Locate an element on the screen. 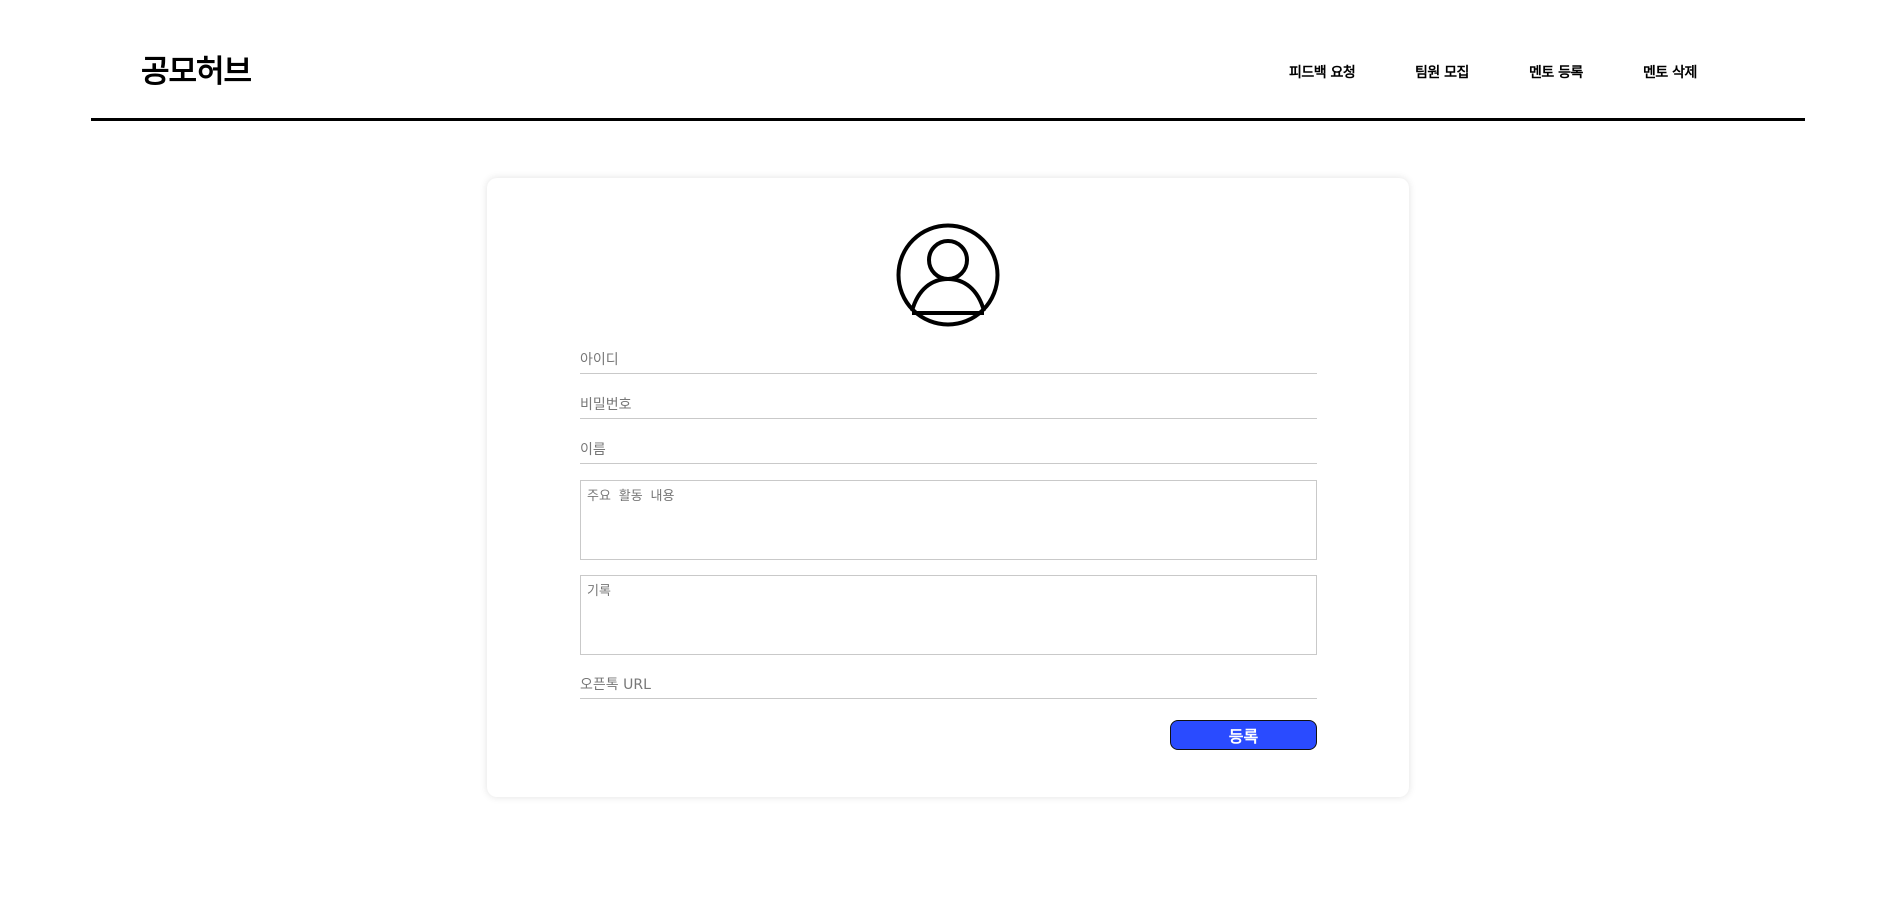 Image resolution: width=1892 pixels, height=904 pixels. password-input is located at coordinates (948, 407).